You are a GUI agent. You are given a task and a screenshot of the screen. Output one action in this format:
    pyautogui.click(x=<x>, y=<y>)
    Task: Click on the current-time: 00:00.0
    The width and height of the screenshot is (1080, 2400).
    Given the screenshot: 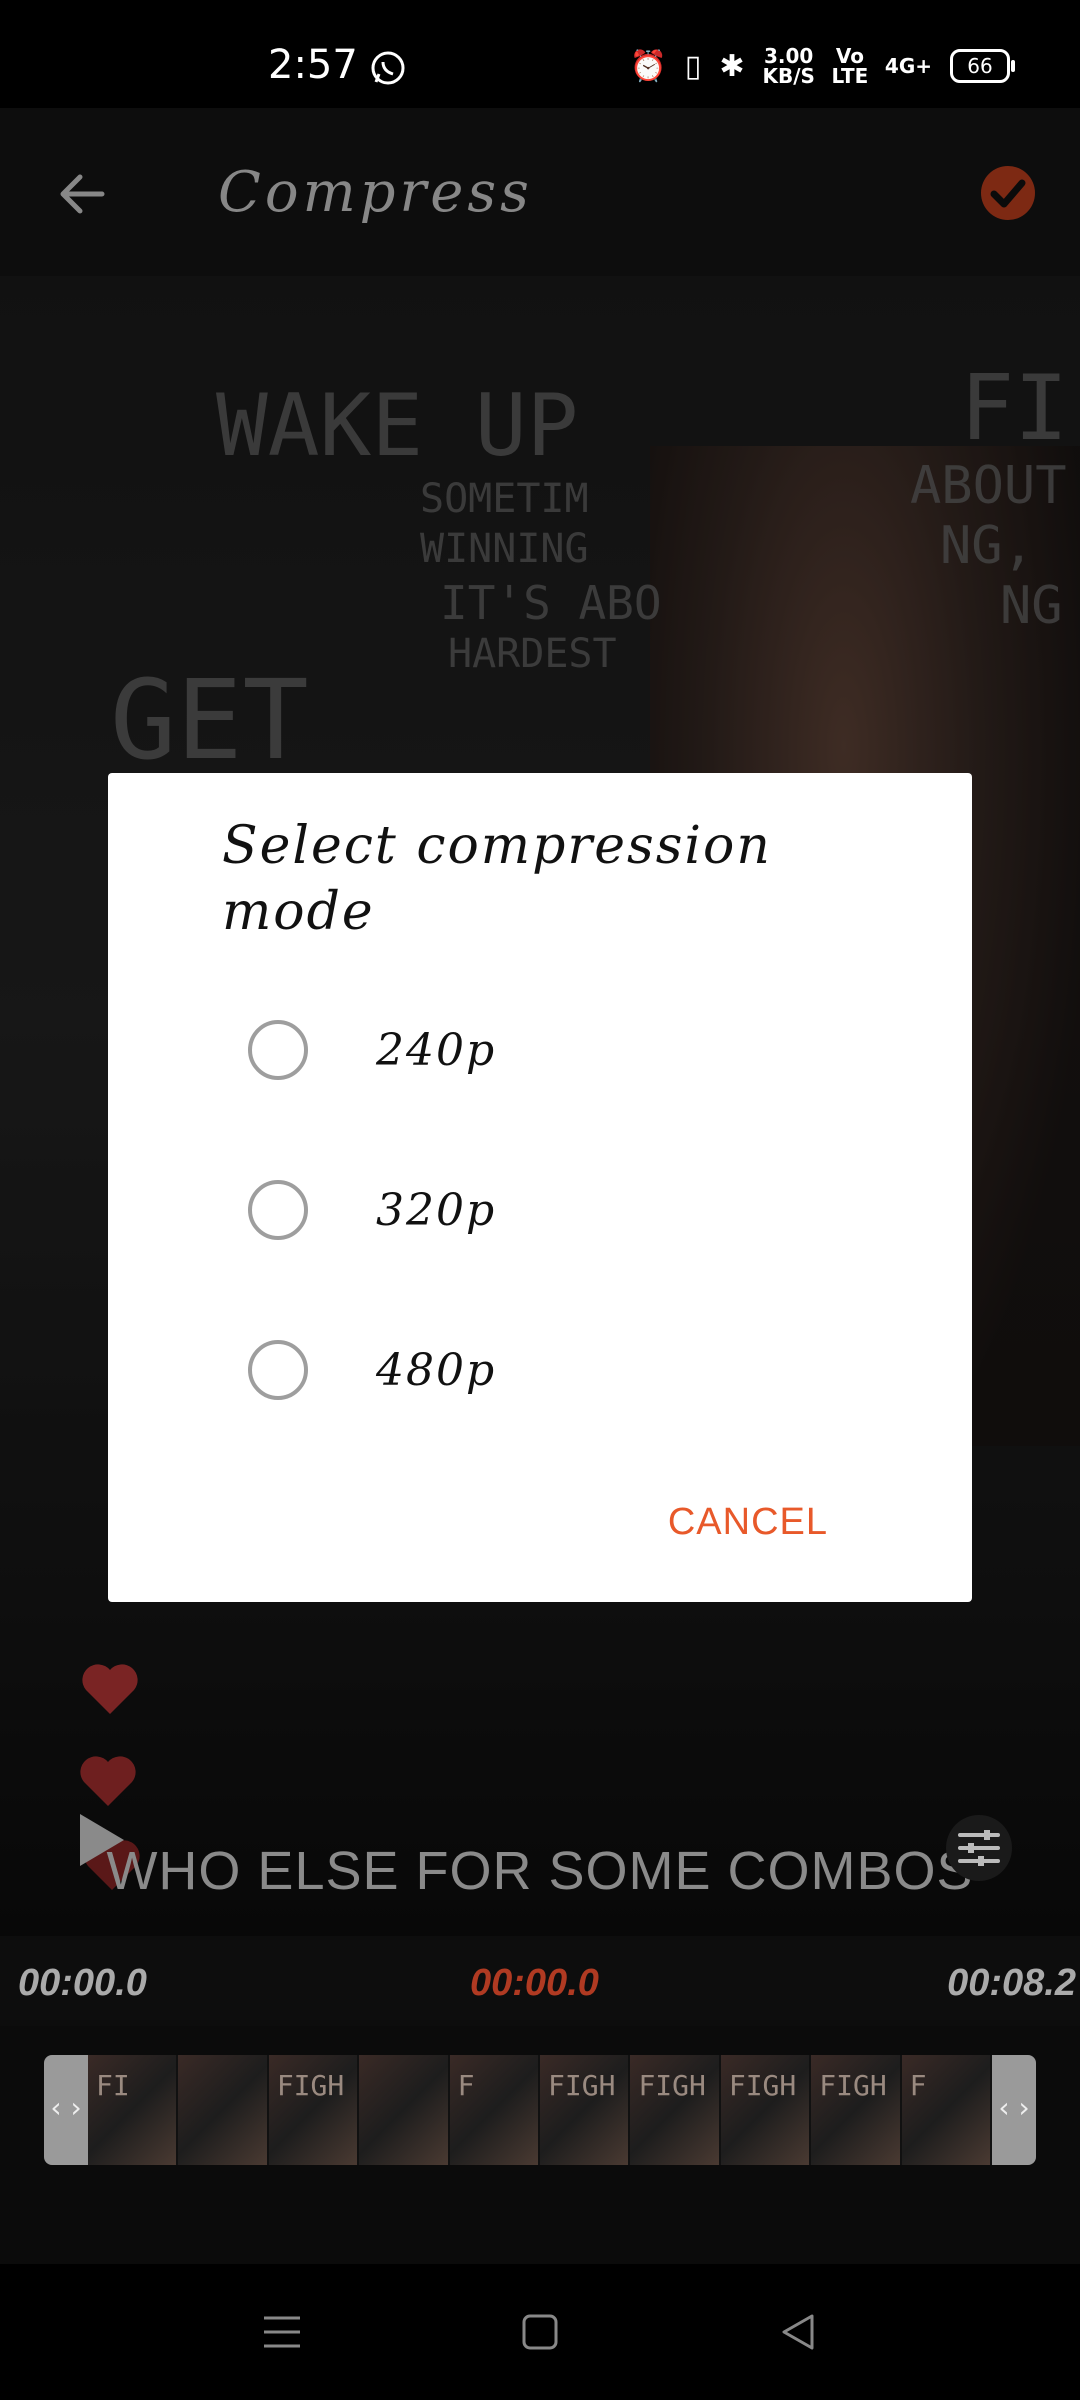 What is the action you would take?
    pyautogui.click(x=534, y=1983)
    